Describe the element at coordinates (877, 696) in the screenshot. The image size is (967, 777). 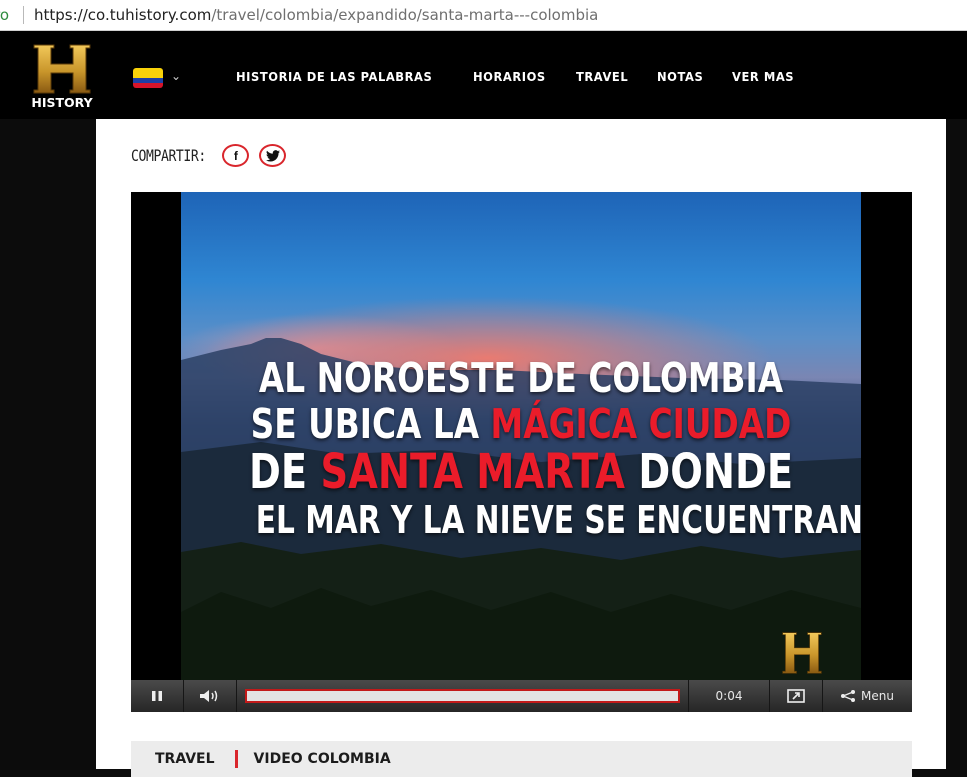
I see `menu-label: Menu` at that location.